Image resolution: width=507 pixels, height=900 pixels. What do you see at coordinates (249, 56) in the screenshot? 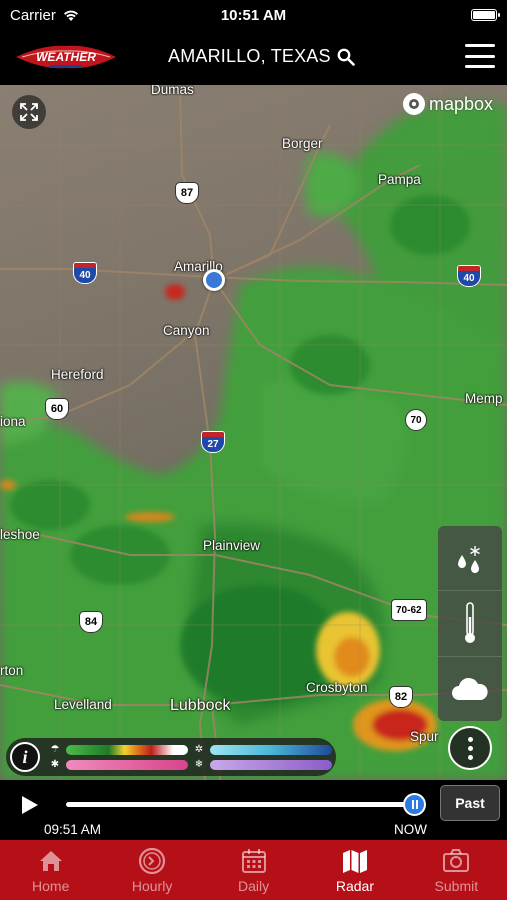
I see `location-label: AMARILLO, TEXAS` at bounding box center [249, 56].